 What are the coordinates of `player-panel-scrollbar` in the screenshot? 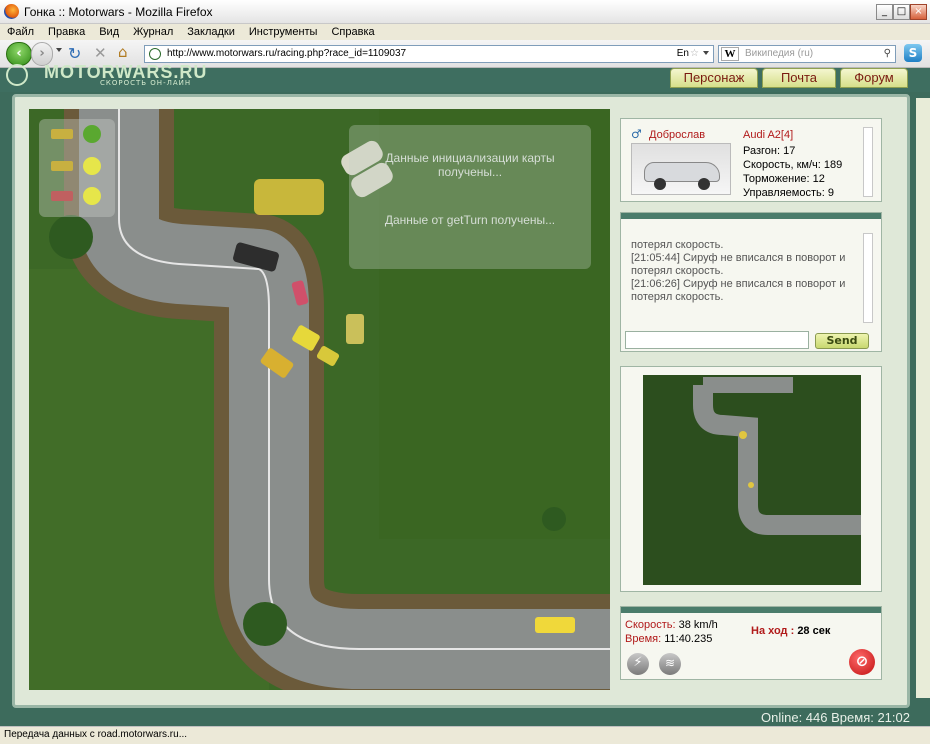 It's located at (868, 162).